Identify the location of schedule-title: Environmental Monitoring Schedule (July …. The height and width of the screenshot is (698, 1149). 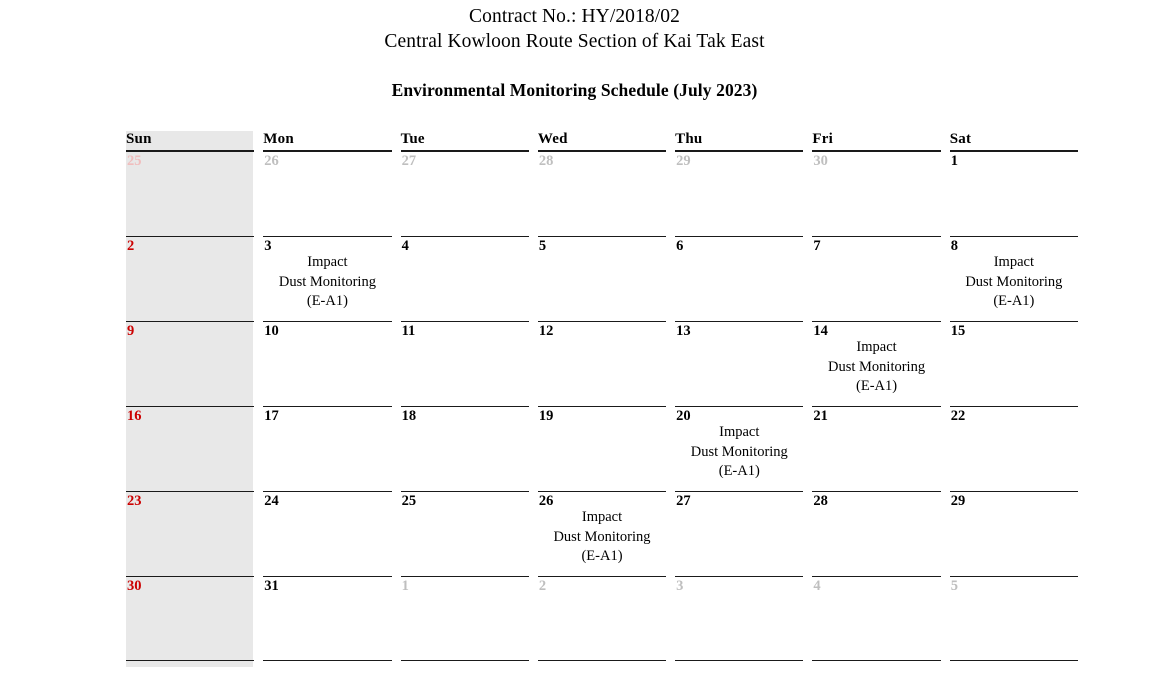
(574, 90).